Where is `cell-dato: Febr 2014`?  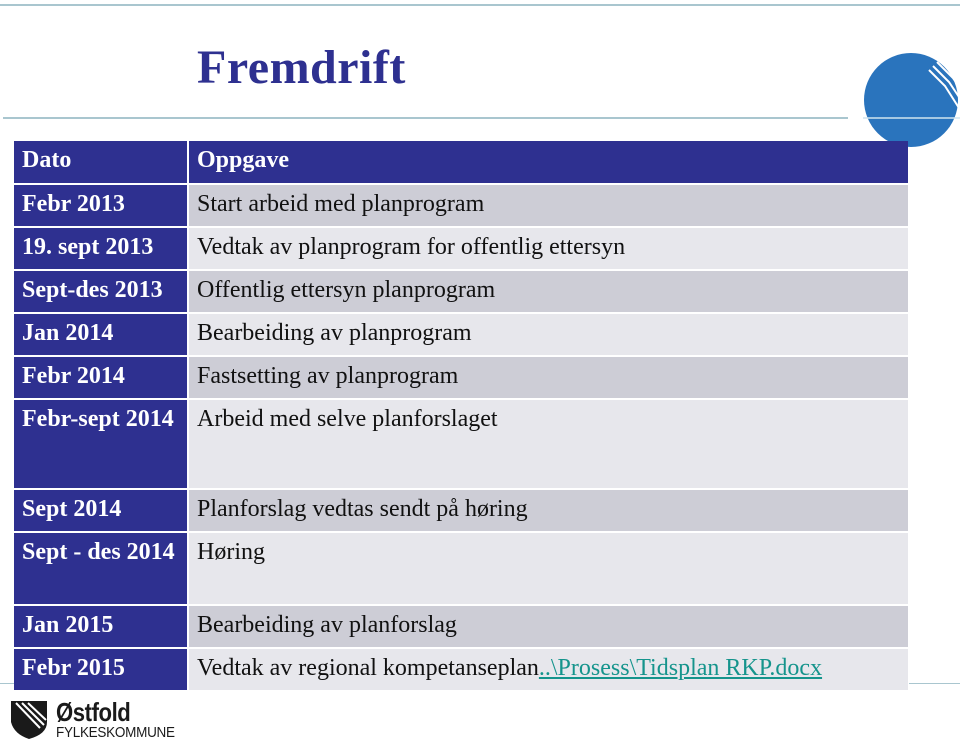 cell-dato: Febr 2014 is located at coordinates (100, 377).